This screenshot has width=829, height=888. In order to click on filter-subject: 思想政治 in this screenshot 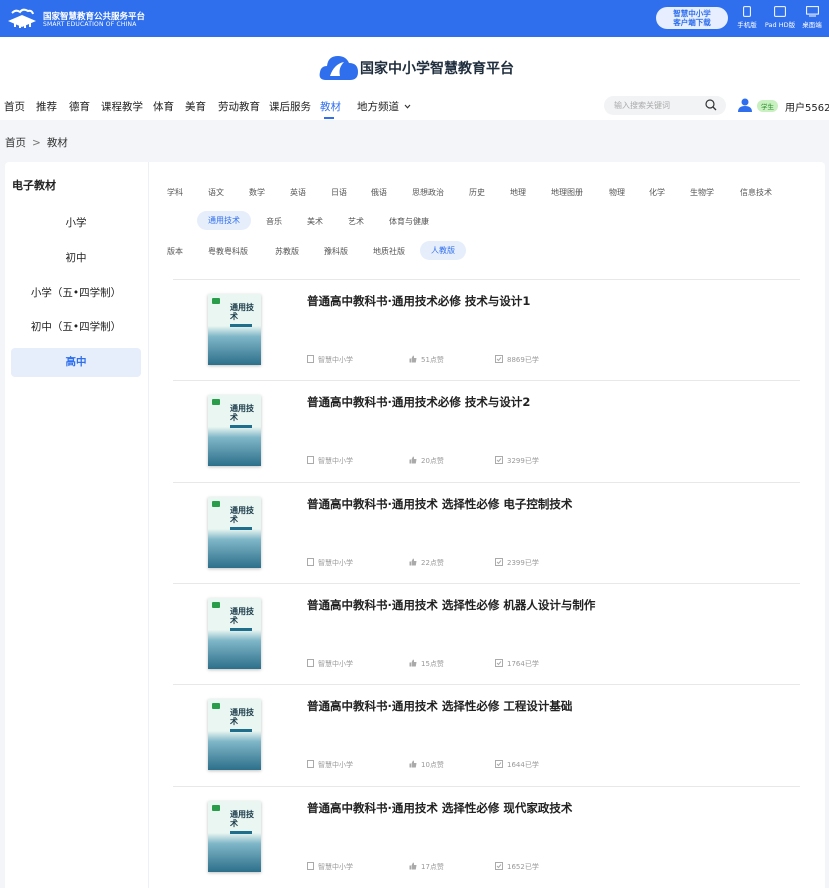, I will do `click(428, 192)`.